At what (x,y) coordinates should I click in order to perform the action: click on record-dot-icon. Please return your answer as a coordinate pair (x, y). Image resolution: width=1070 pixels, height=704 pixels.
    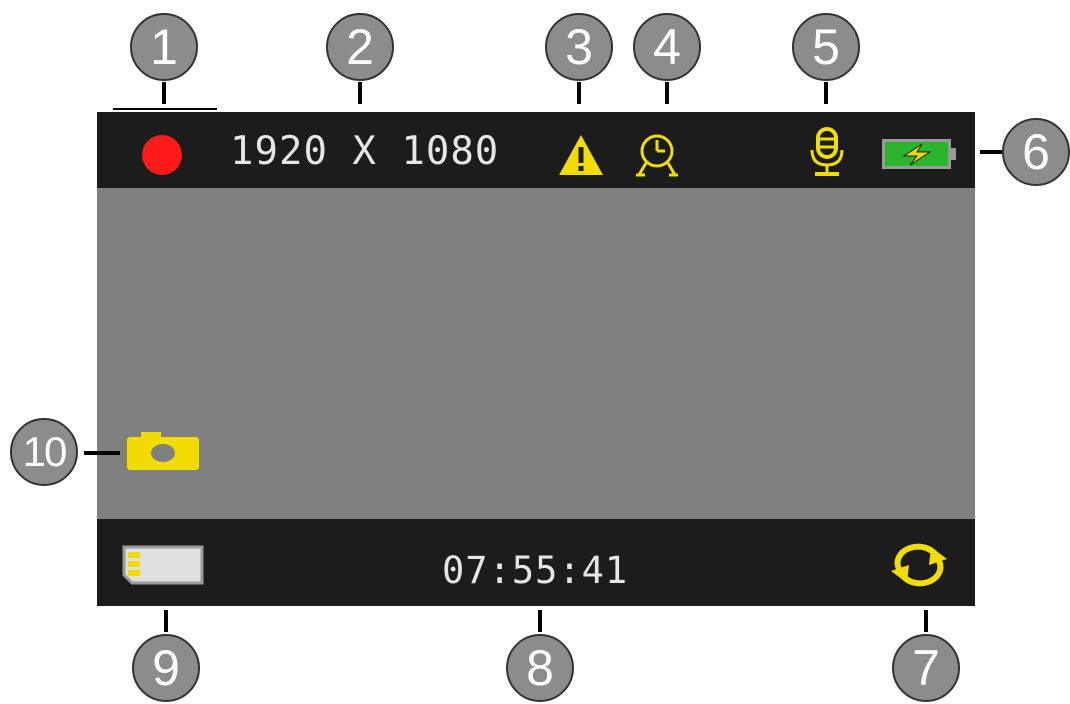
    Looking at the image, I should click on (162, 155).